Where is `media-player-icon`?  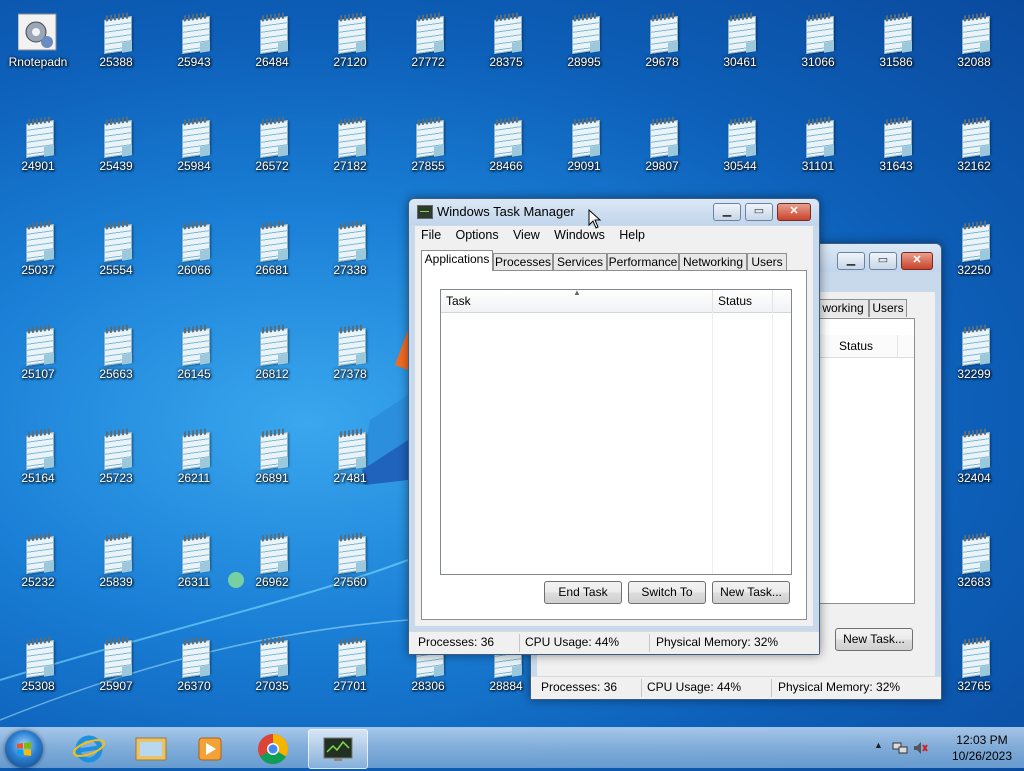
media-player-icon is located at coordinates (209, 748).